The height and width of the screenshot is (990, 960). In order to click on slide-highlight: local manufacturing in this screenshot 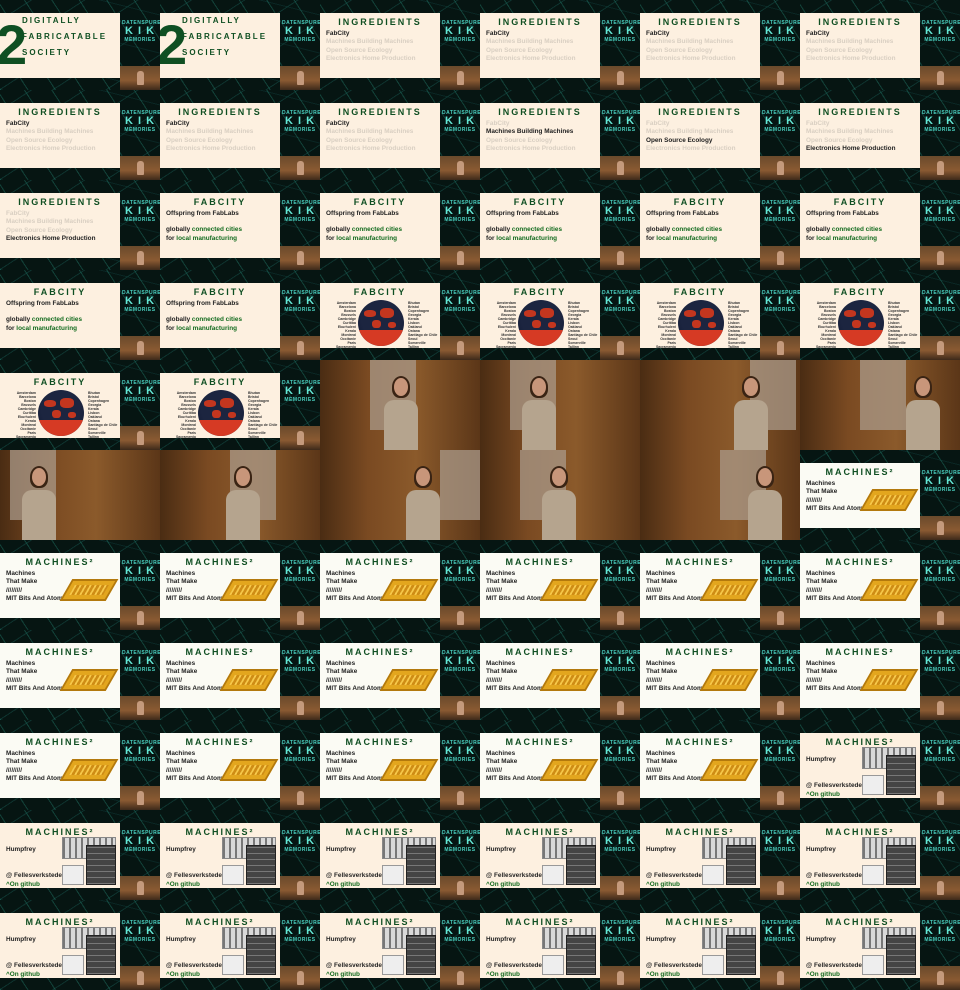, I will do `click(207, 328)`.